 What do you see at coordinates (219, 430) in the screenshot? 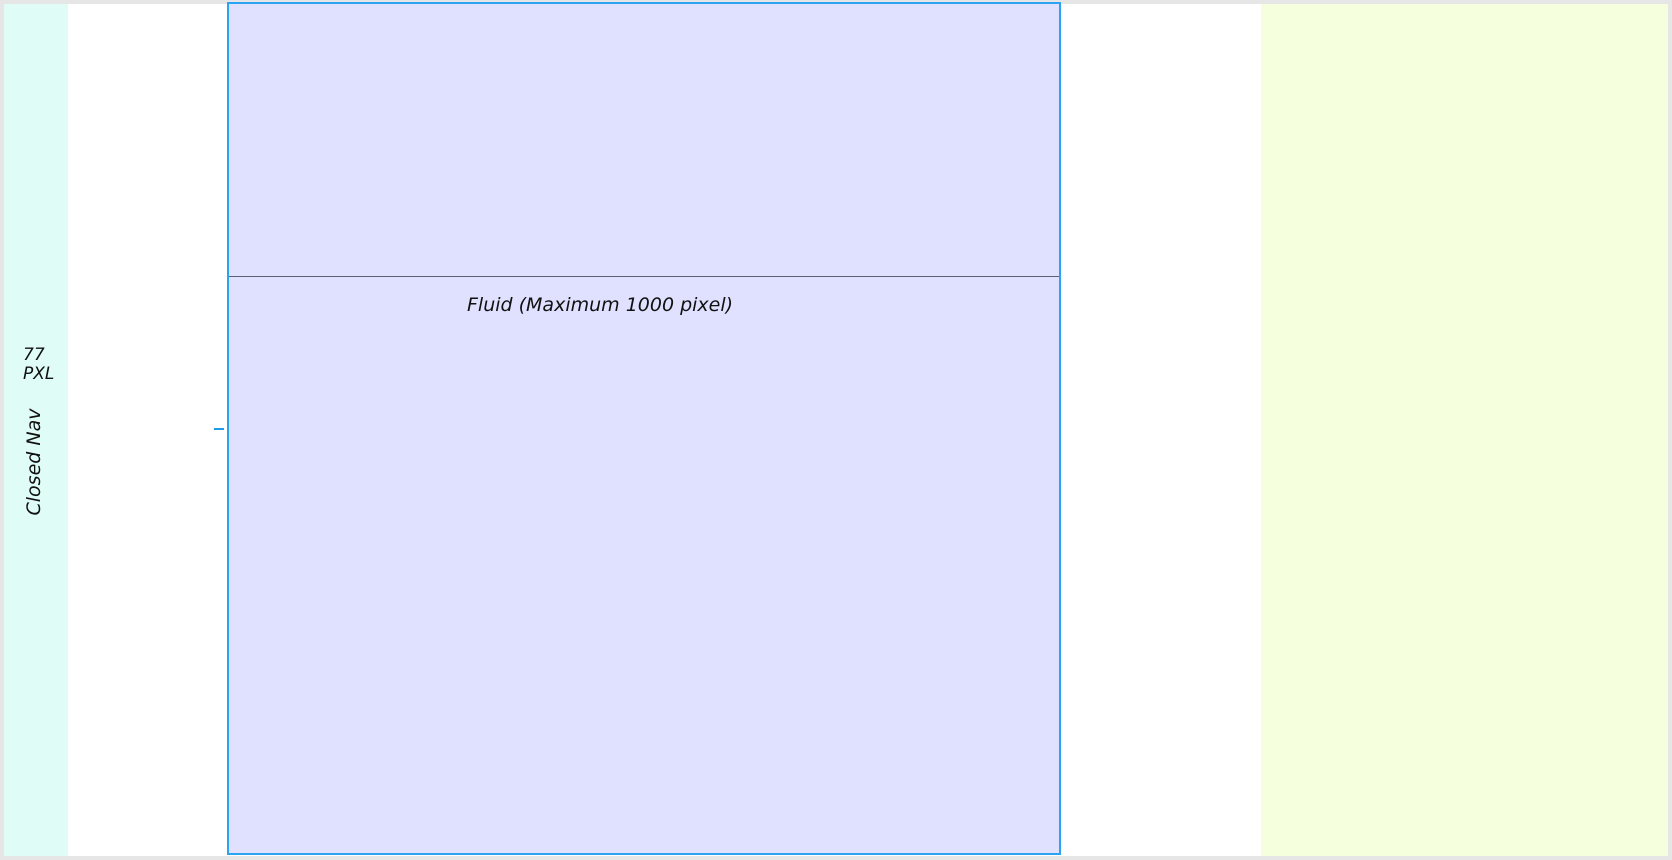
I see `gap-indicator` at bounding box center [219, 430].